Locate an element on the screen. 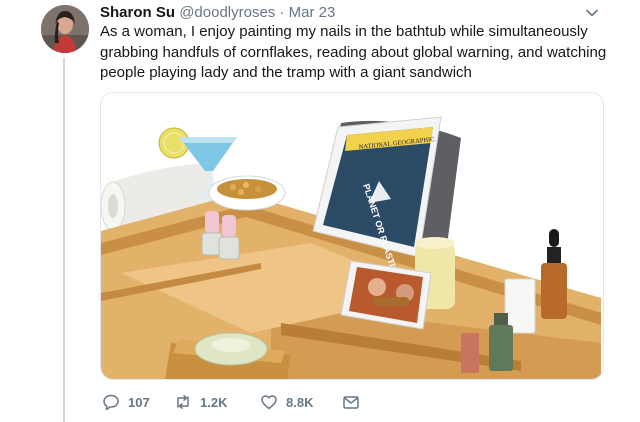 Image resolution: width=640 pixels, height=422 pixels. reply-count: 107 is located at coordinates (139, 402).